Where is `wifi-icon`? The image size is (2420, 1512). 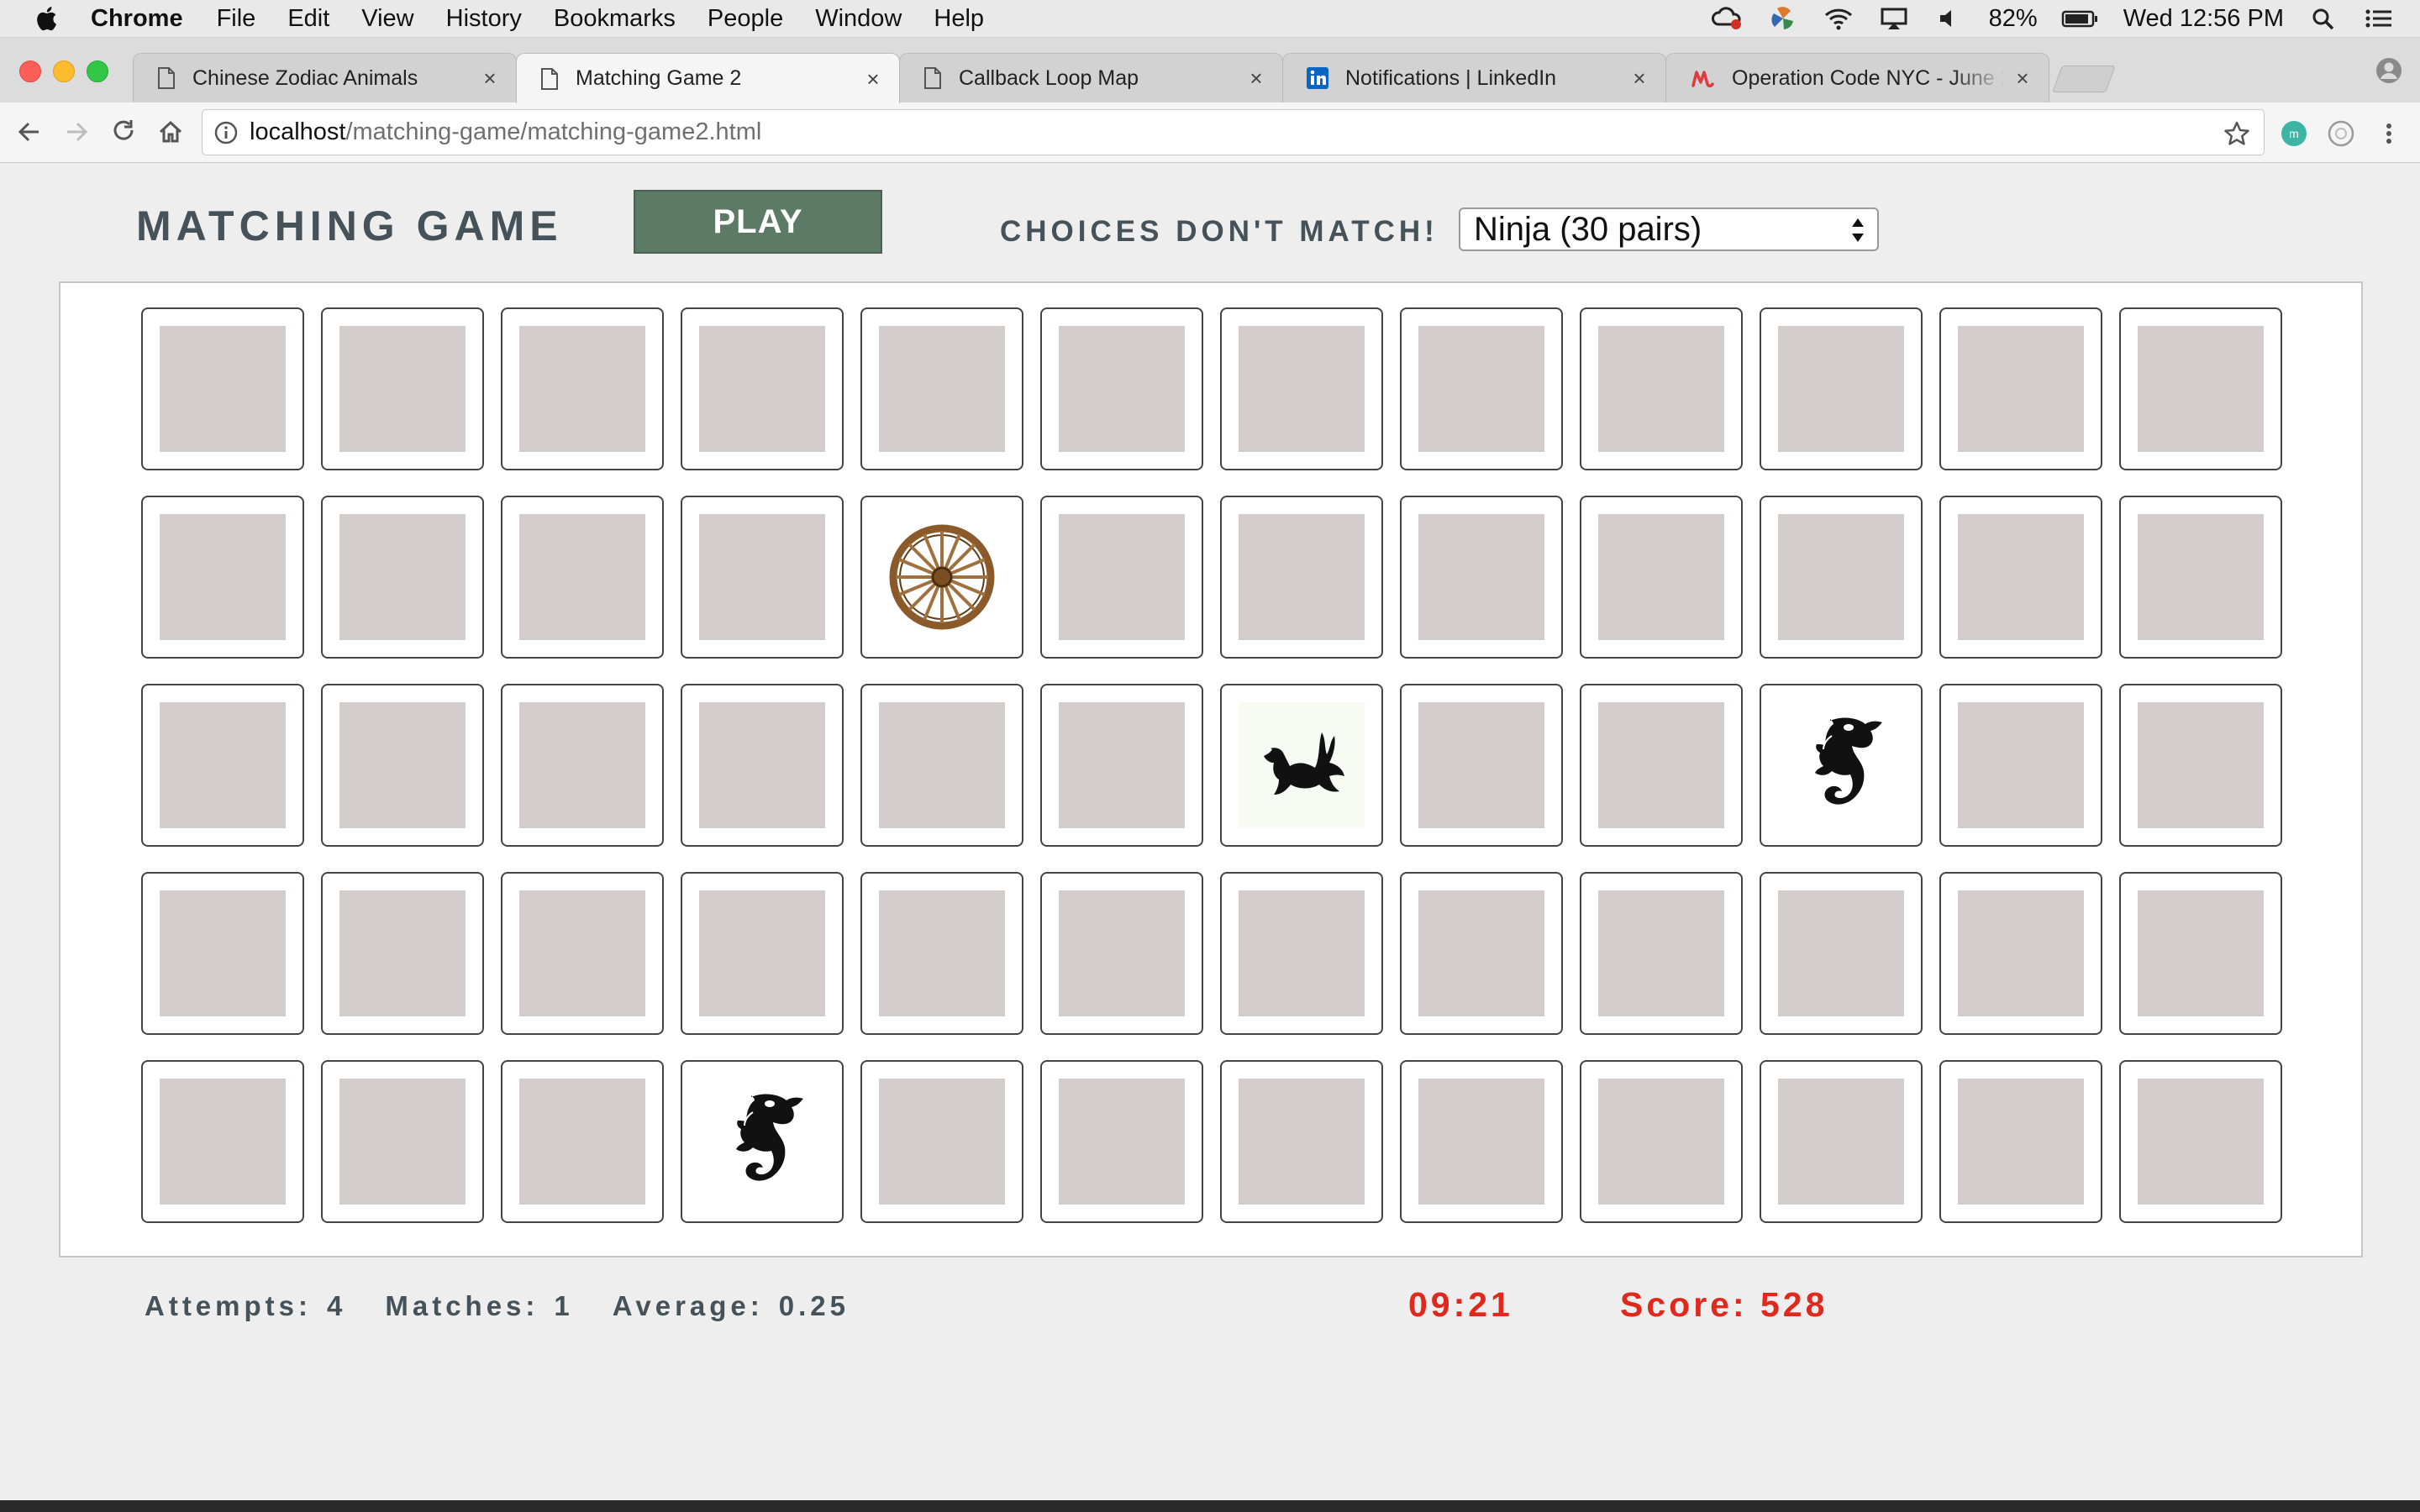
wifi-icon is located at coordinates (1839, 18).